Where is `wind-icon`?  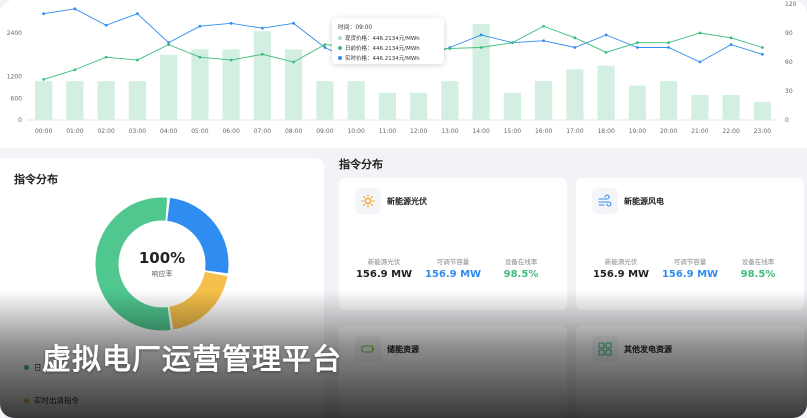
wind-icon is located at coordinates (605, 201).